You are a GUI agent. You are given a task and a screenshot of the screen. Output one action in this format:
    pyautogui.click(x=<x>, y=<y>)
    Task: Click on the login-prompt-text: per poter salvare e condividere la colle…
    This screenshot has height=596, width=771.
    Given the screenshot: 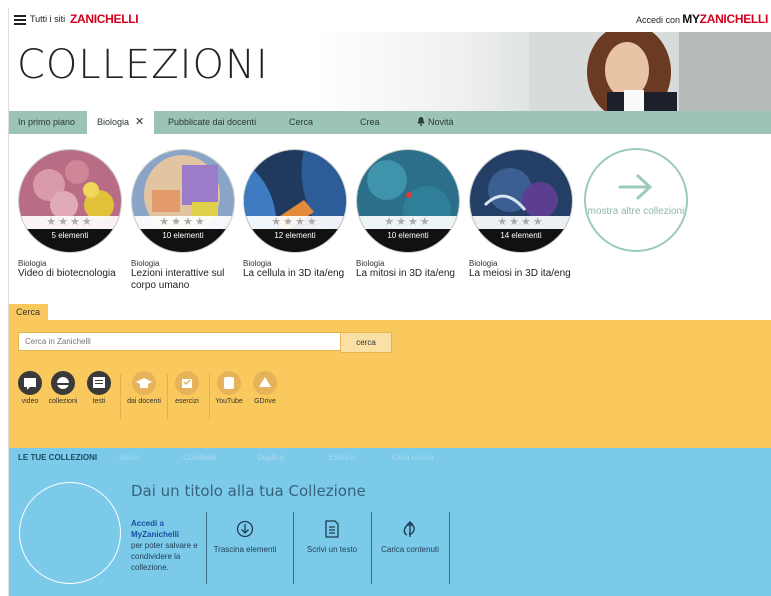 What is the action you would take?
    pyautogui.click(x=164, y=556)
    